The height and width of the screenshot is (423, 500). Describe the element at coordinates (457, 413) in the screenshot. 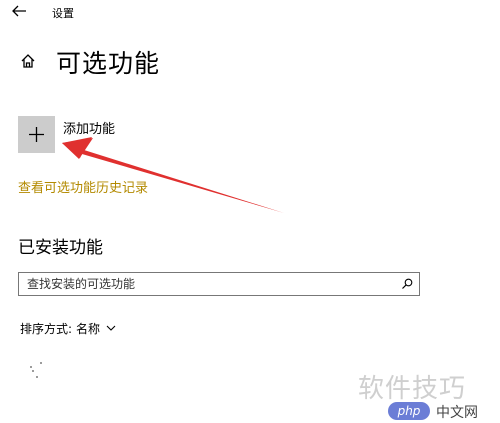

I see `watermark-site: 中文网` at that location.